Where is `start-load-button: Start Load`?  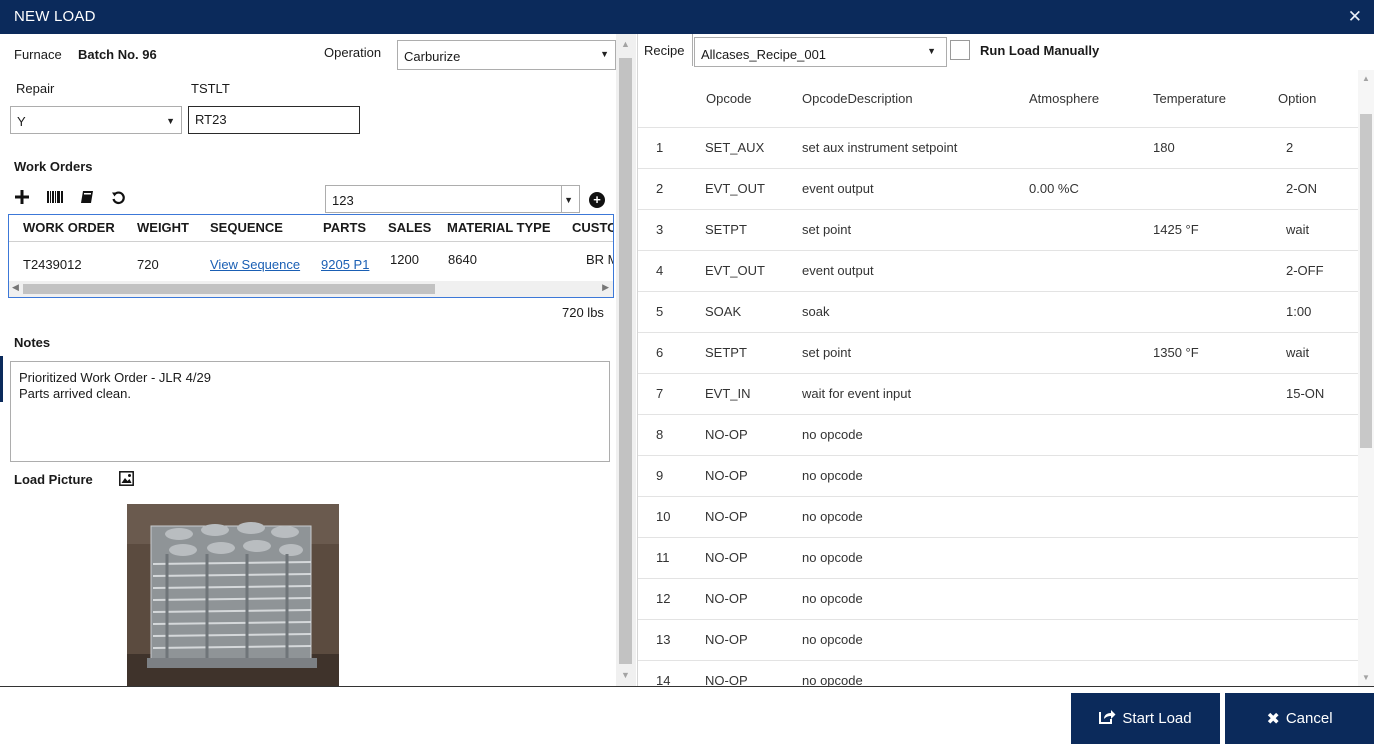 start-load-button: Start Load is located at coordinates (1145, 718).